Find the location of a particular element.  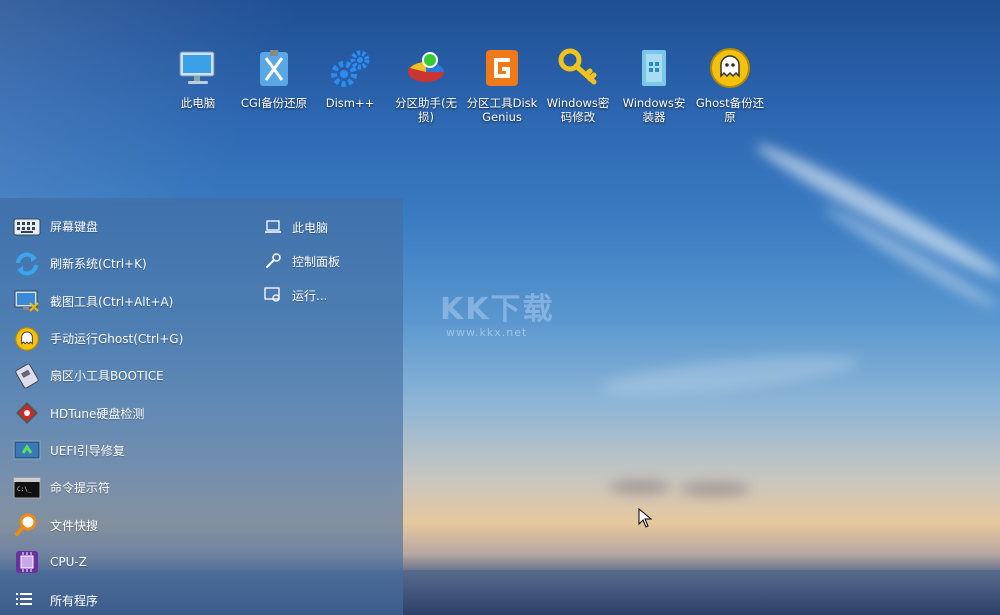

menu-item-label: 文件快搜 is located at coordinates (74, 525).